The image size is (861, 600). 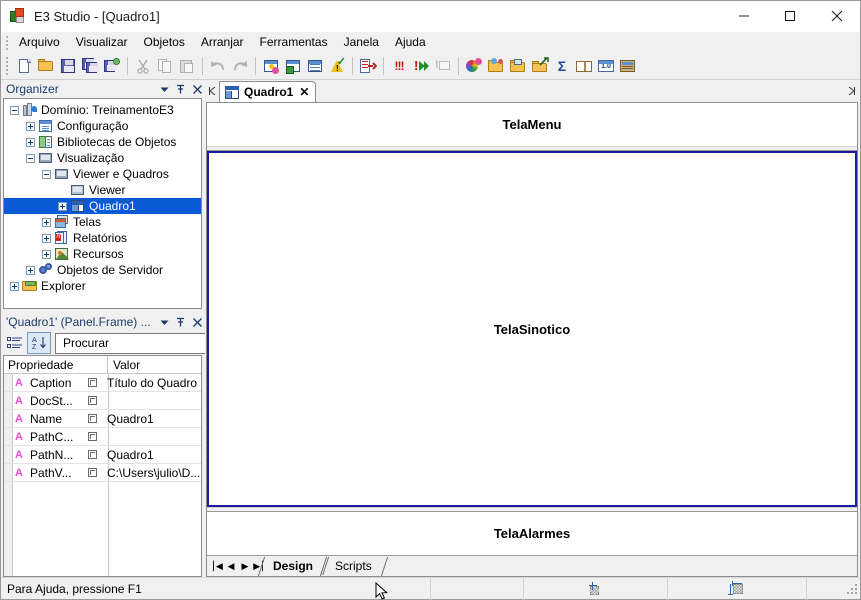 I want to click on property-row-pathn: A PathN... Quadro1, so click(x=102, y=455).